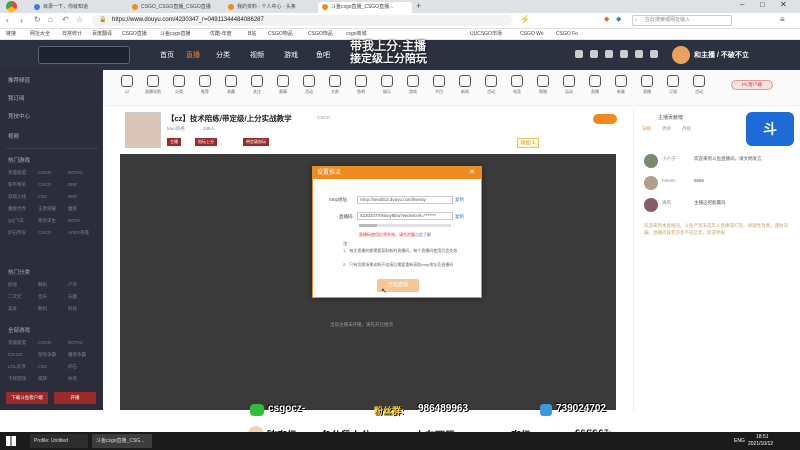 The width and height of the screenshot is (800, 450). What do you see at coordinates (439, 85) in the screenshot?
I see `category-item: 节目` at bounding box center [439, 85].